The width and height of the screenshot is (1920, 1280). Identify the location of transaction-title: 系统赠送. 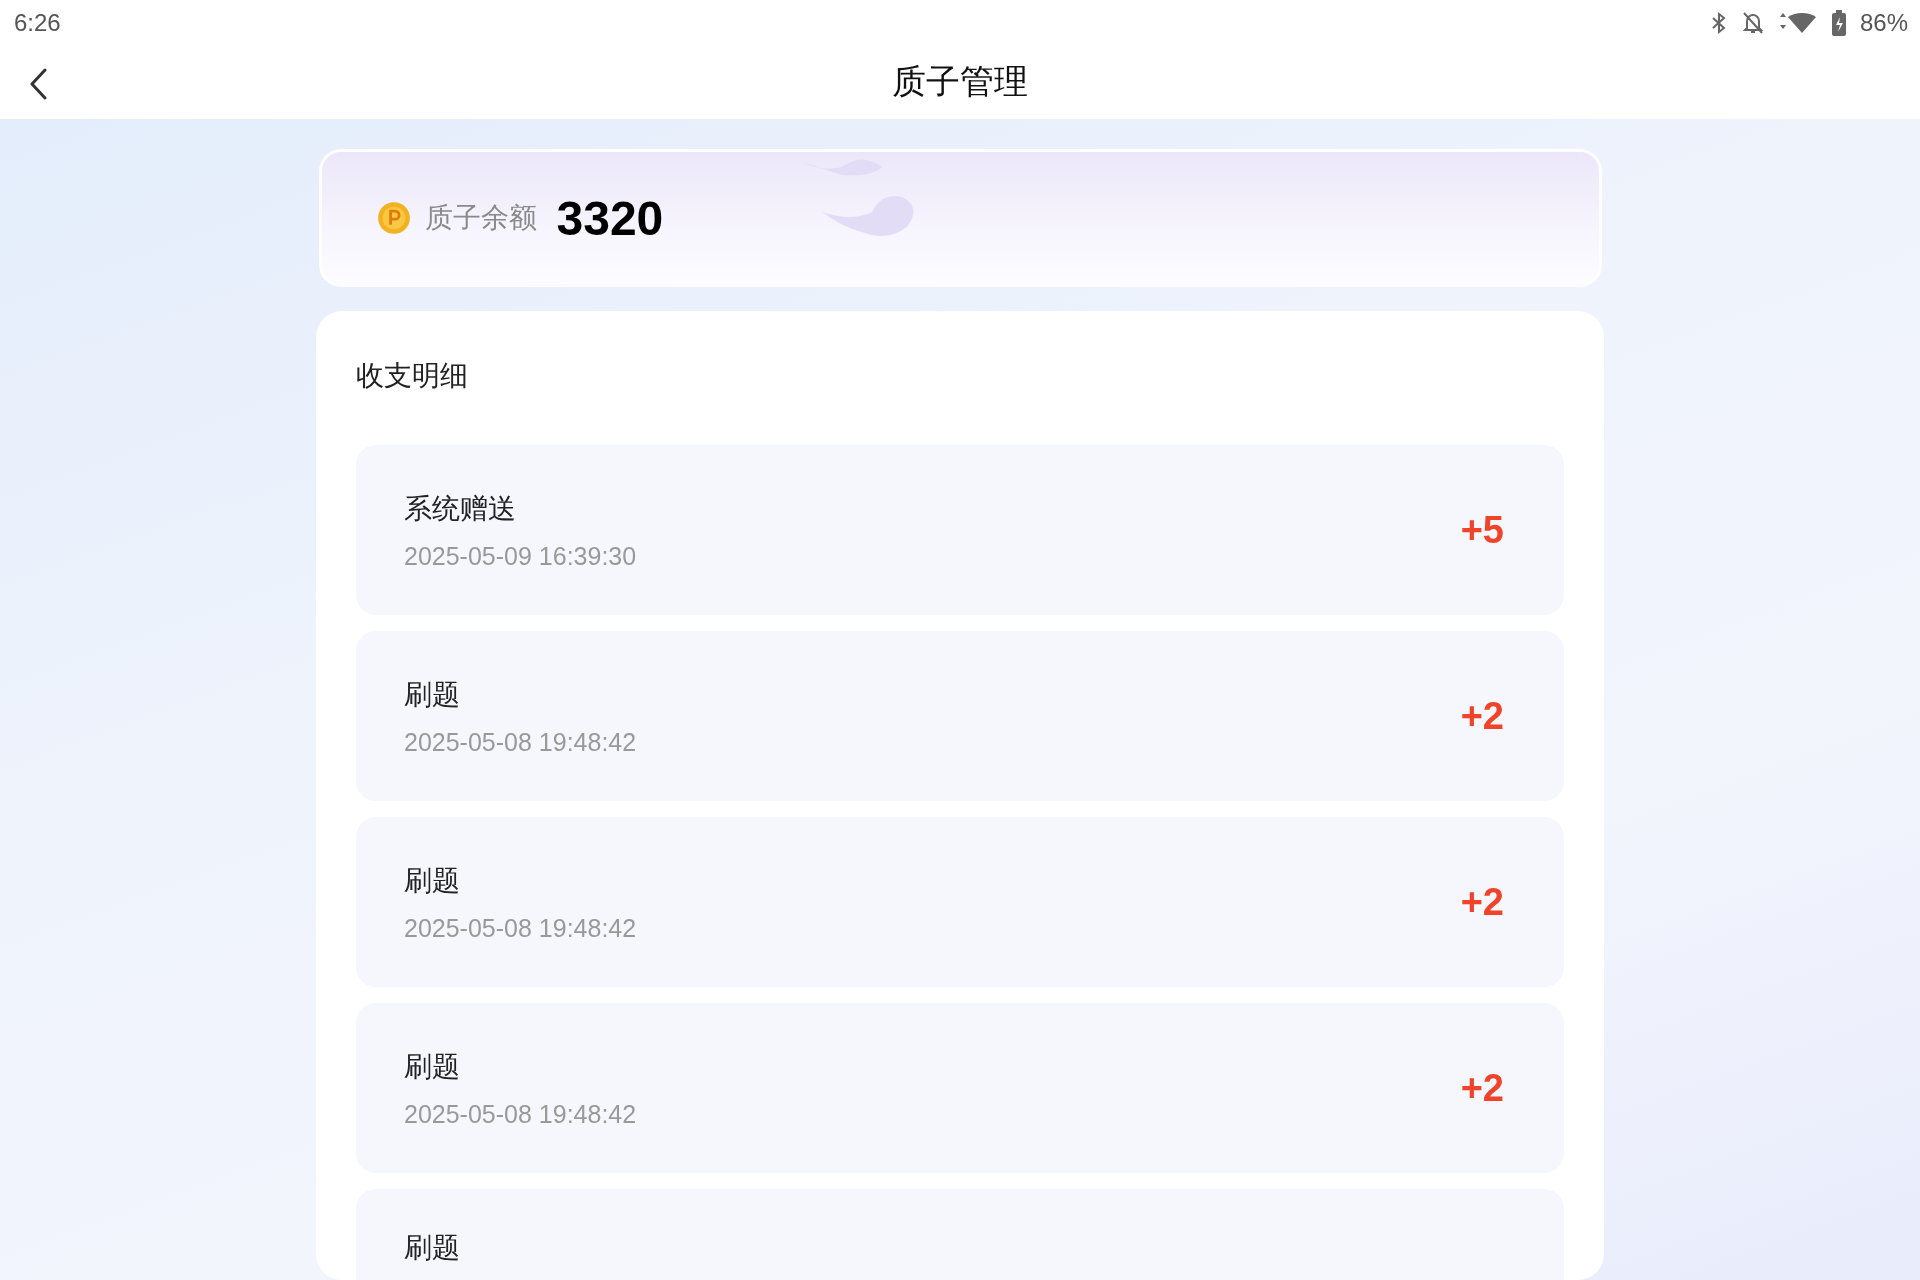
(460, 508).